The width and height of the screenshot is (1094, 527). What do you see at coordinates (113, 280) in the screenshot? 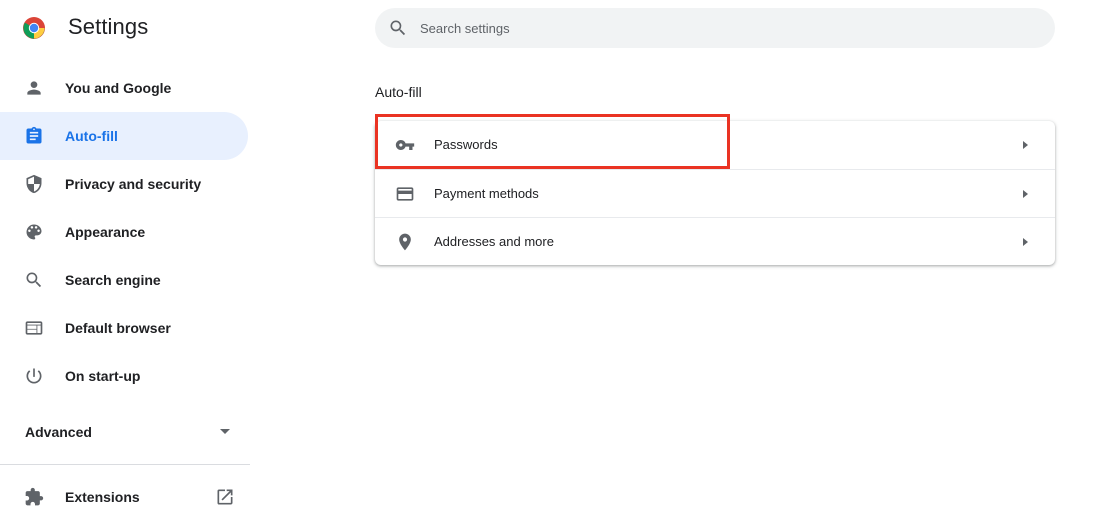
I see `sidebar-item-label: Search engine` at bounding box center [113, 280].